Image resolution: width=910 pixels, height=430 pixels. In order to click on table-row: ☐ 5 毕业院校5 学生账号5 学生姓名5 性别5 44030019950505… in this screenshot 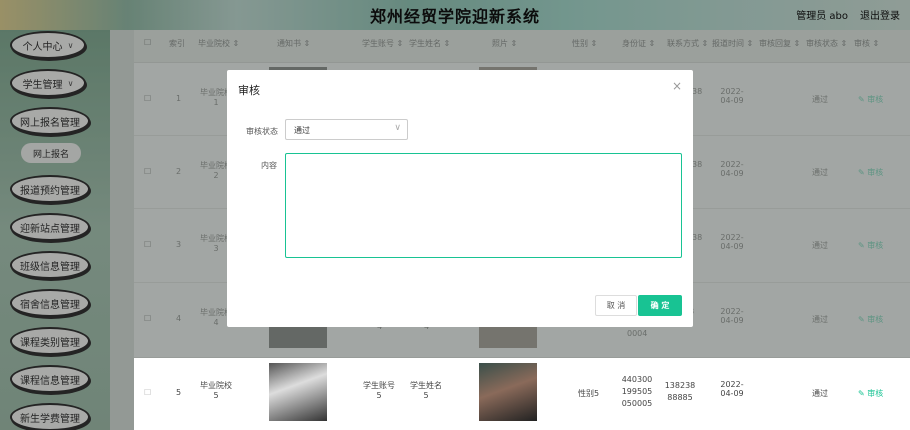, I will do `click(522, 394)`.